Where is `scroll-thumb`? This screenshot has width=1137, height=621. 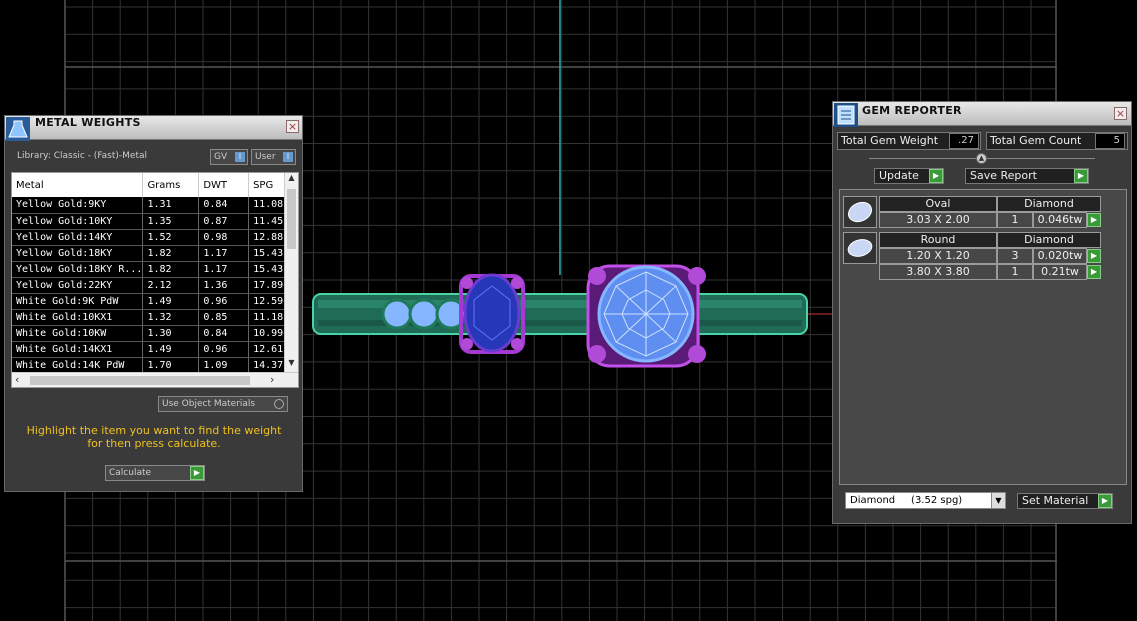 scroll-thumb is located at coordinates (291, 219).